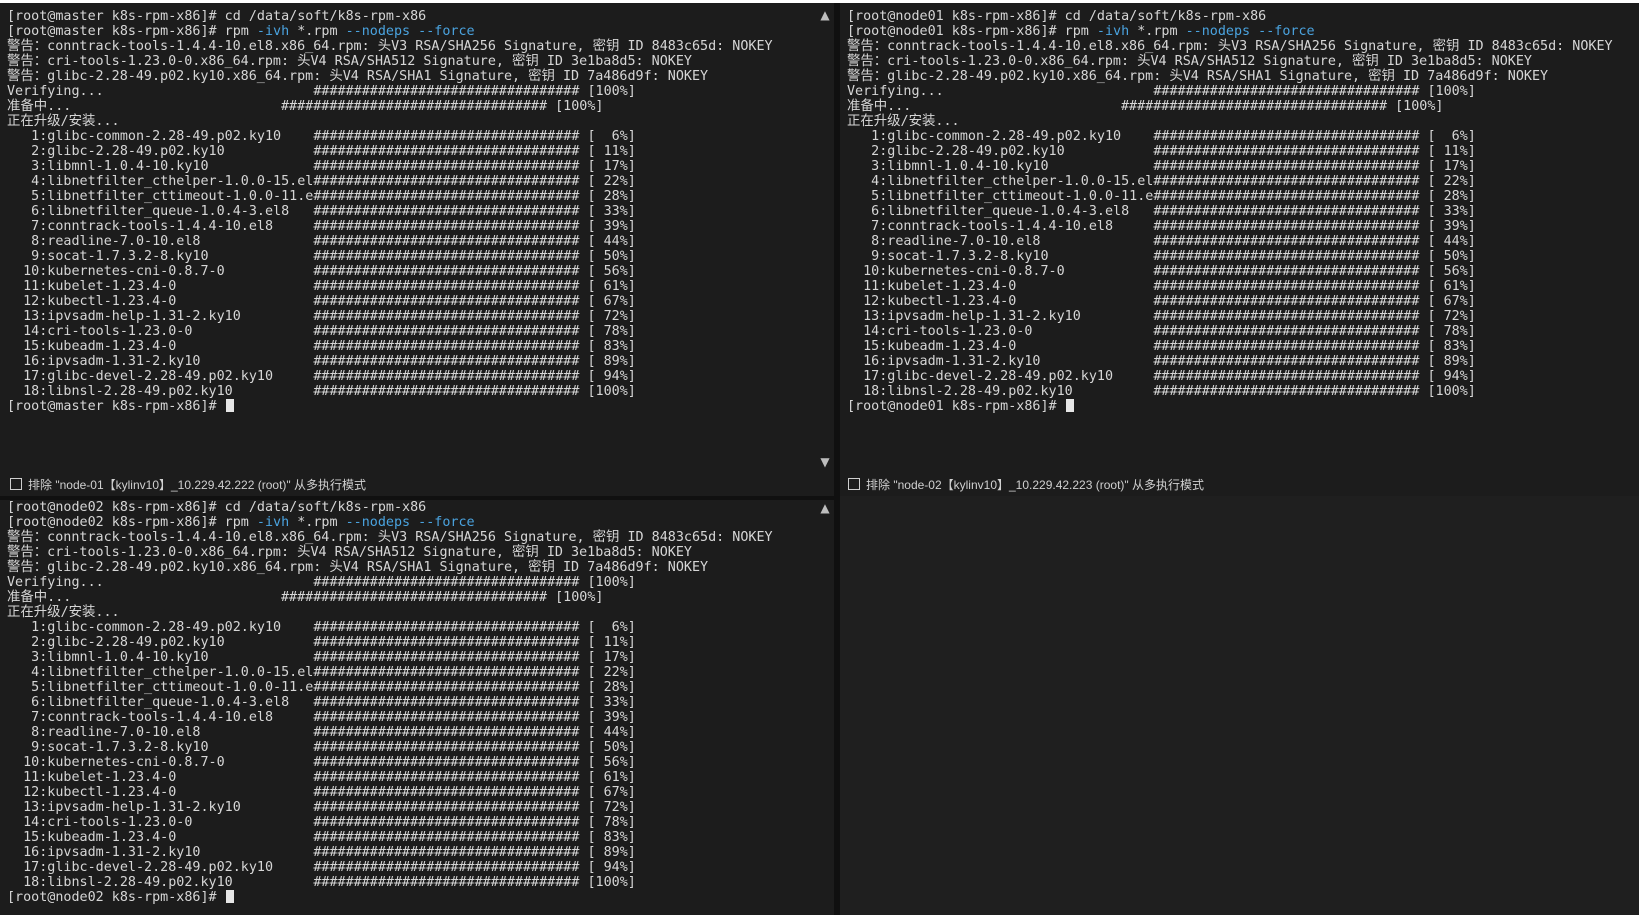 The height and width of the screenshot is (915, 1639). Describe the element at coordinates (972, 31) in the screenshot. I see `command-text: [root@node01 k8s-rpm-x86]# rpm` at that location.